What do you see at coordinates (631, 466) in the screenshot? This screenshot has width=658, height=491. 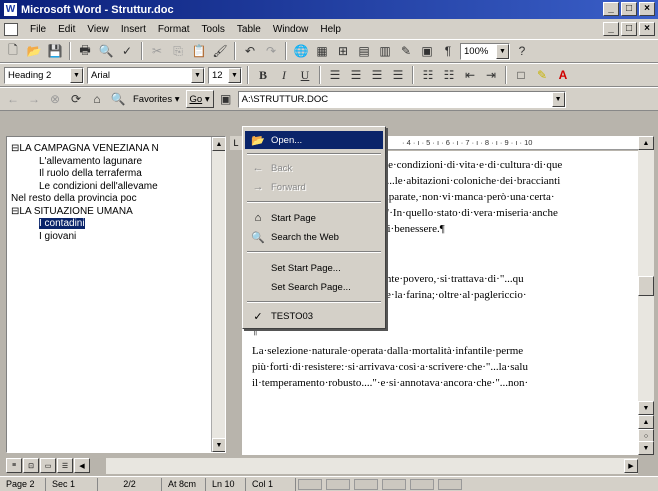 I see `scroll-right-icon: ▶` at bounding box center [631, 466].